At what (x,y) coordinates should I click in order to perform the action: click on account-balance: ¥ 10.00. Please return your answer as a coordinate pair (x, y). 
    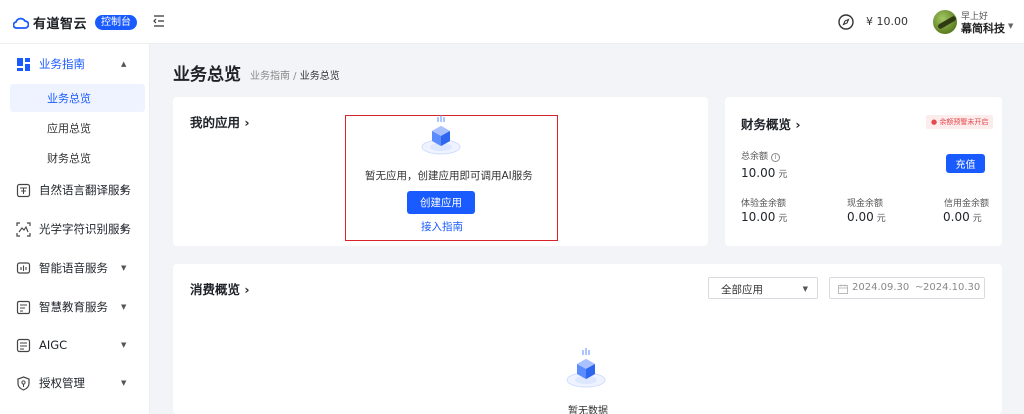
    Looking at the image, I should click on (887, 21).